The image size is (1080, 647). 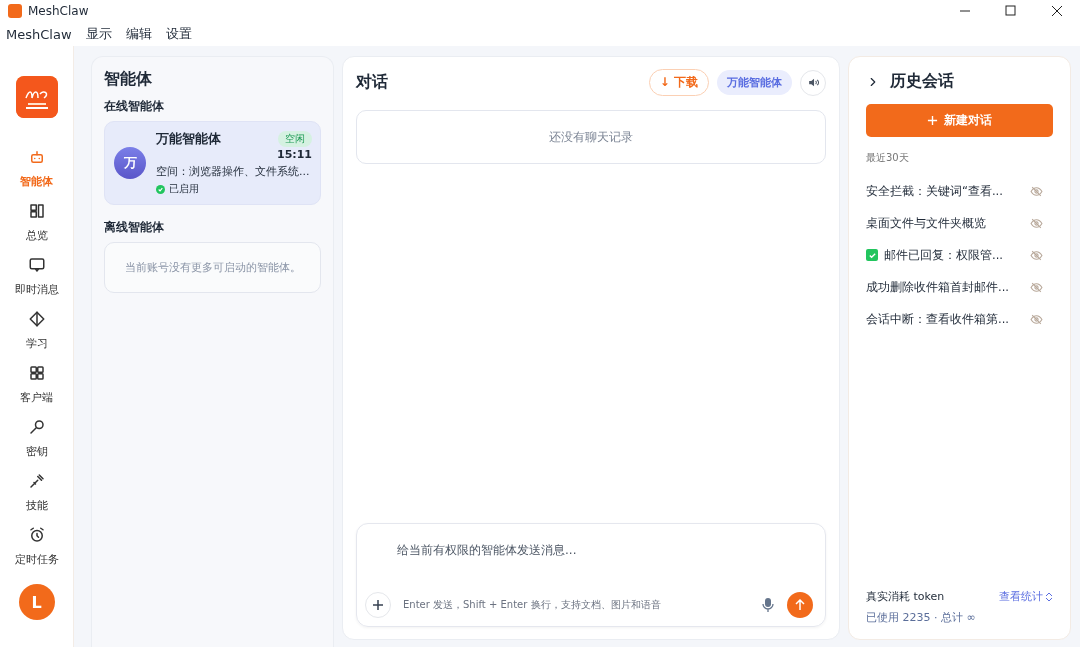 I want to click on nav-item: 总览, so click(x=36, y=229).